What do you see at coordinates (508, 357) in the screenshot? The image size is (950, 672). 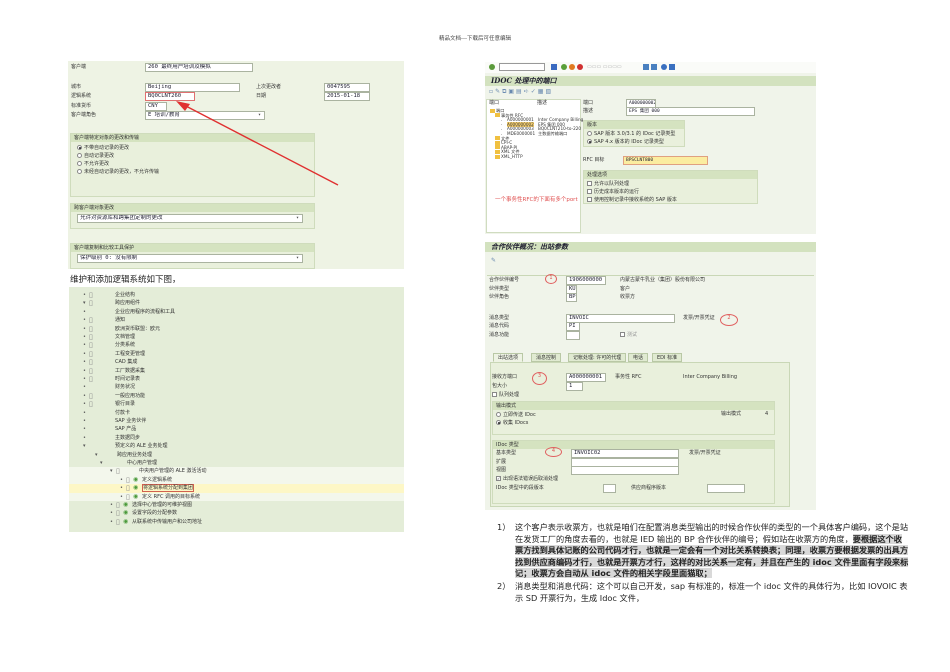 I see `tab-0: 出站选项` at bounding box center [508, 357].